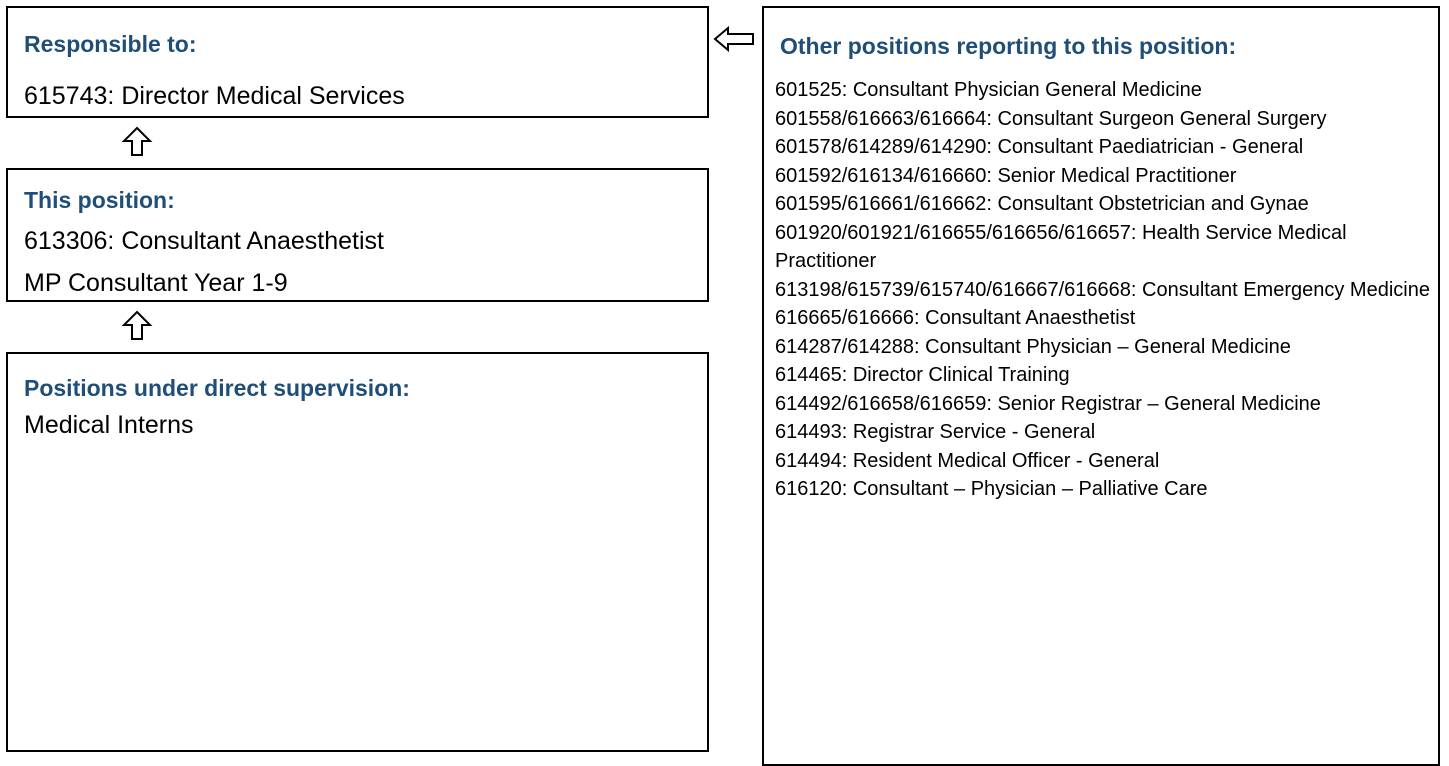  I want to click on this-position-title: This position:, so click(99, 200).